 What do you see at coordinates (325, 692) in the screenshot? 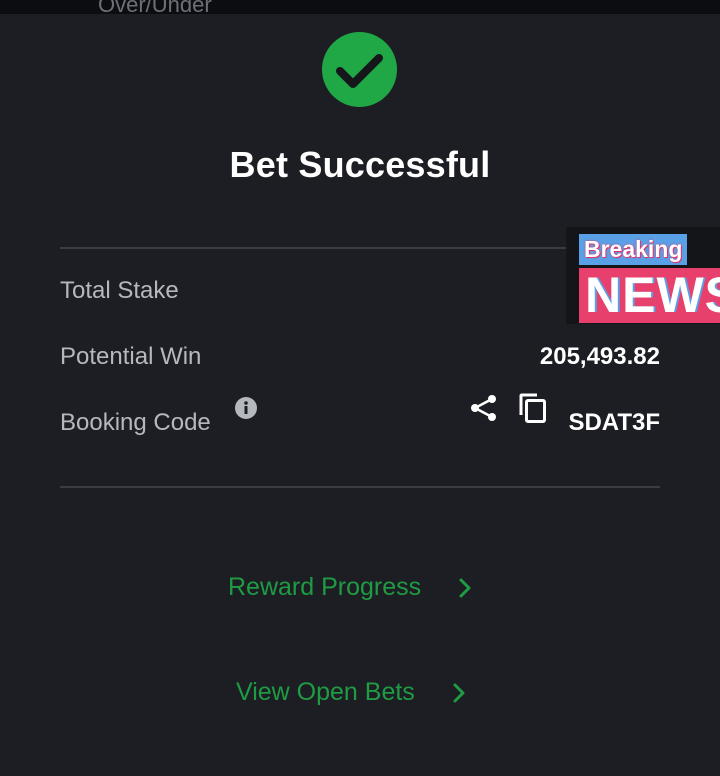
I see `view-open-bets-label: View Open Bets` at bounding box center [325, 692].